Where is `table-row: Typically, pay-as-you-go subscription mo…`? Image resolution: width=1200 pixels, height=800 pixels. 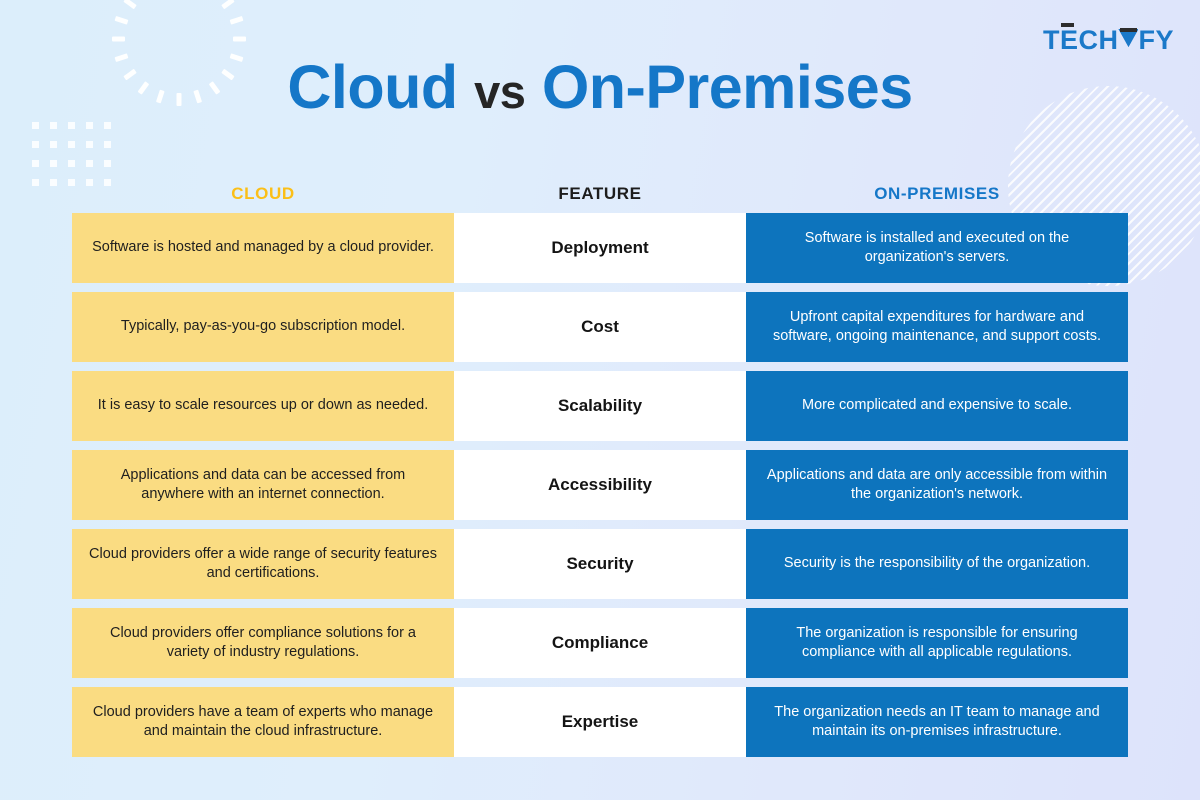
table-row: Typically, pay-as-you-go subscription mo… is located at coordinates (600, 327).